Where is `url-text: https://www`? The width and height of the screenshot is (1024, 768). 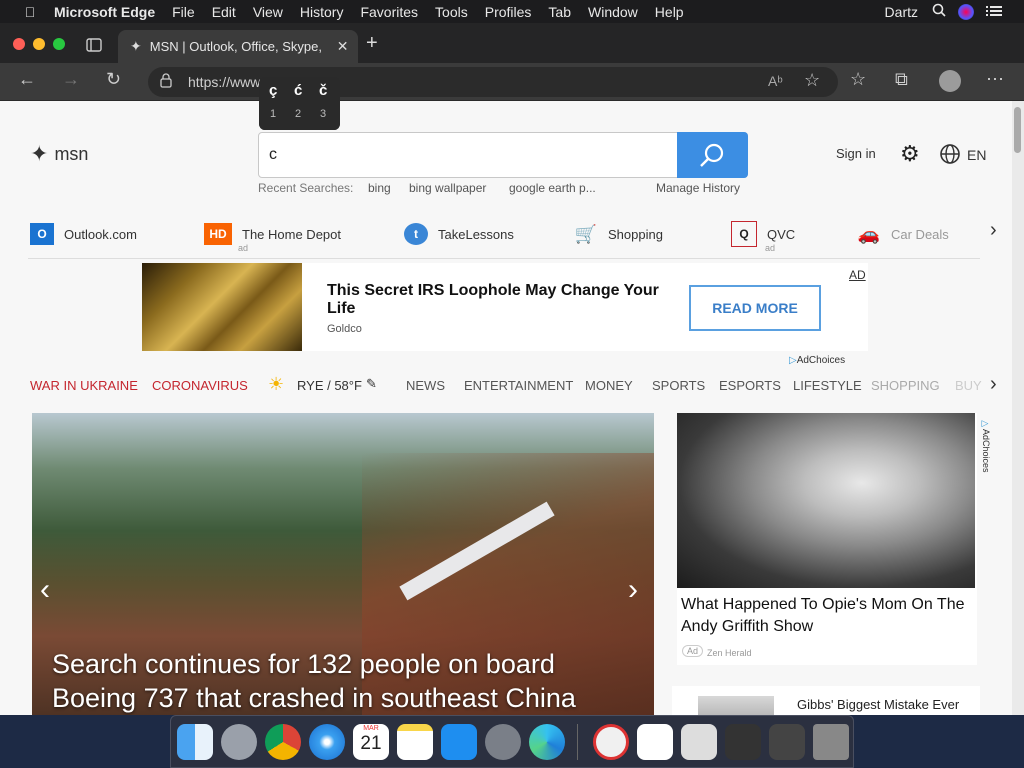 url-text: https://www is located at coordinates (224, 82).